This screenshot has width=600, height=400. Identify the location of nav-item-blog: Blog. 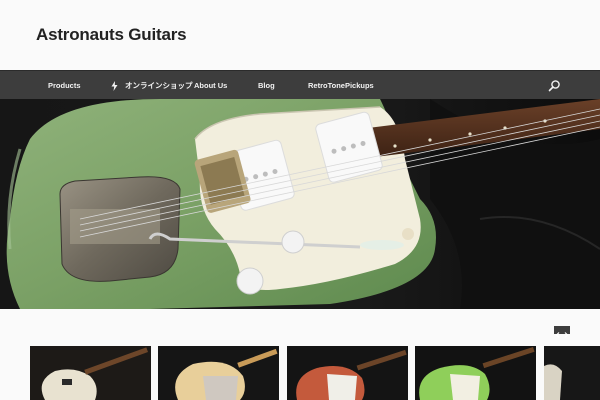
(266, 85).